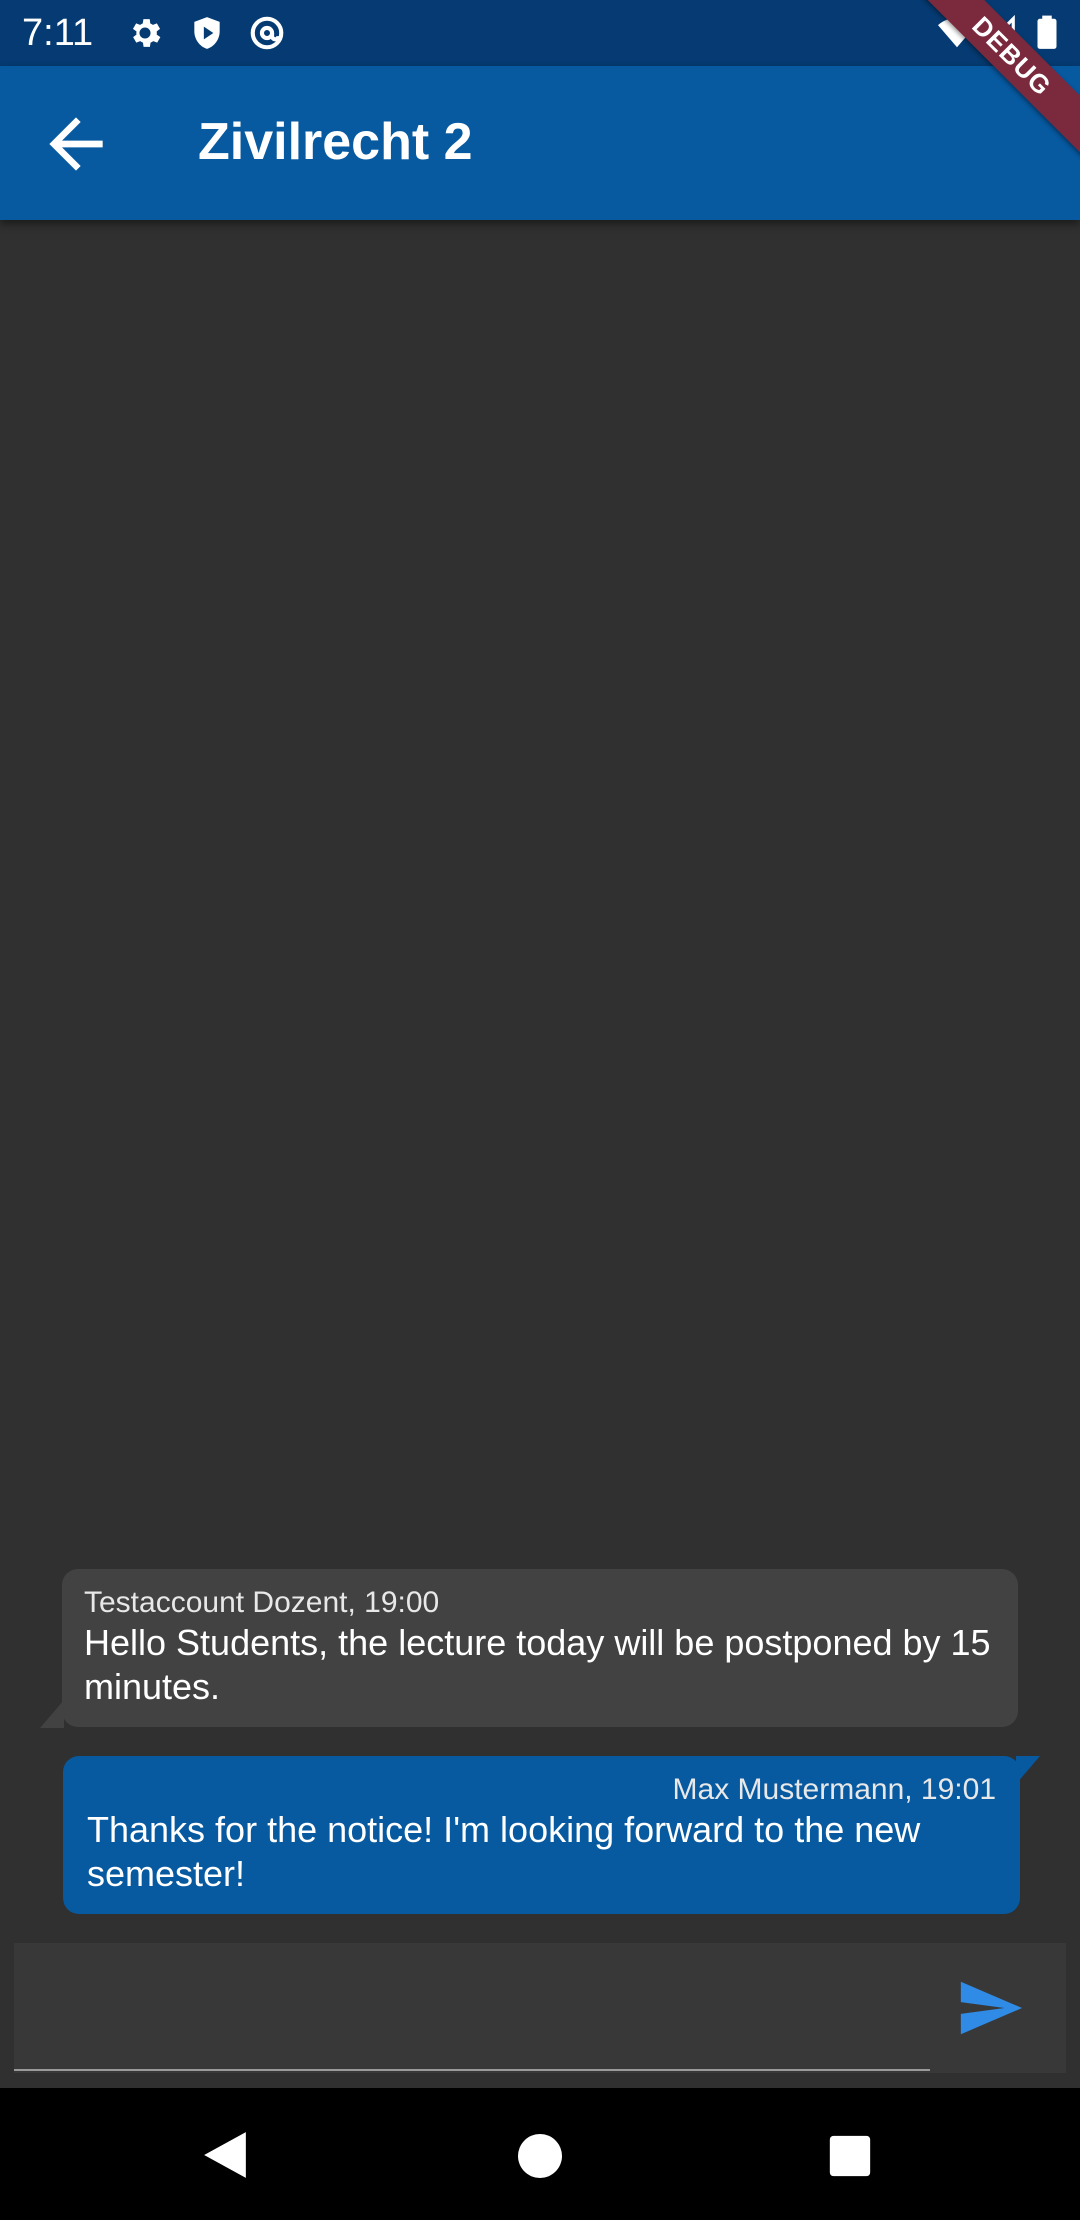 The height and width of the screenshot is (2220, 1080). Describe the element at coordinates (267, 33) in the screenshot. I see `at-sign-icon` at that location.